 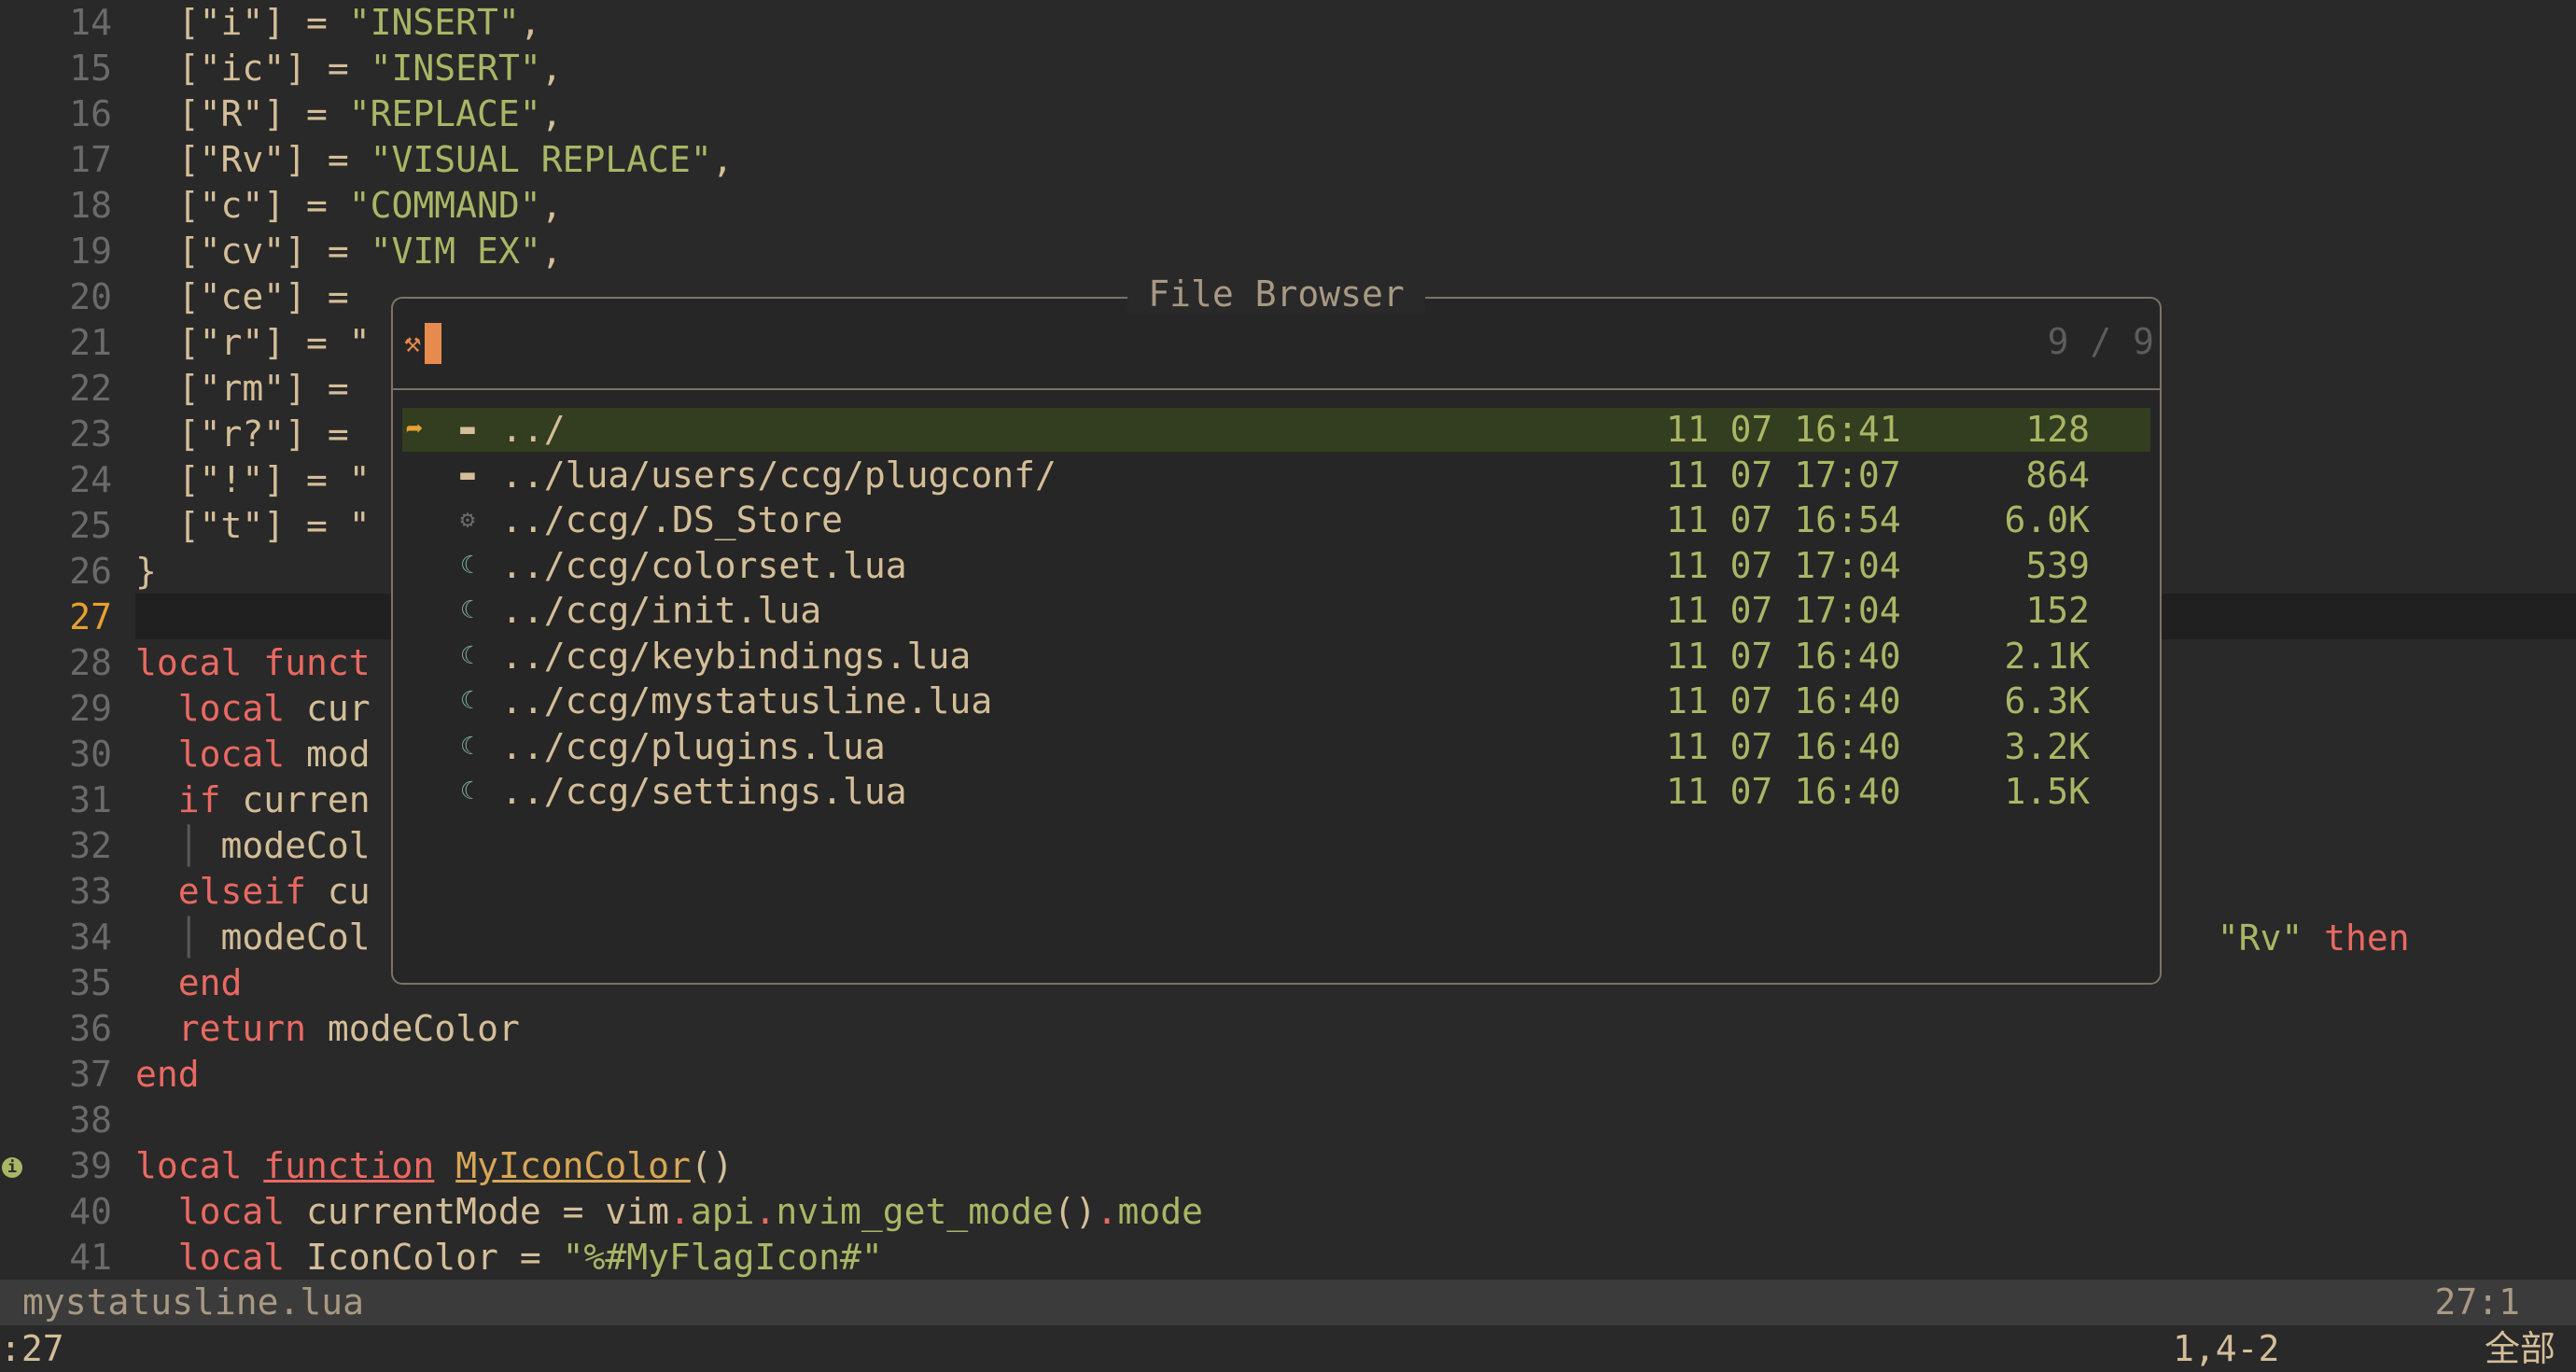 I want to click on code-token: currentMode = vim, so click(x=477, y=1211).